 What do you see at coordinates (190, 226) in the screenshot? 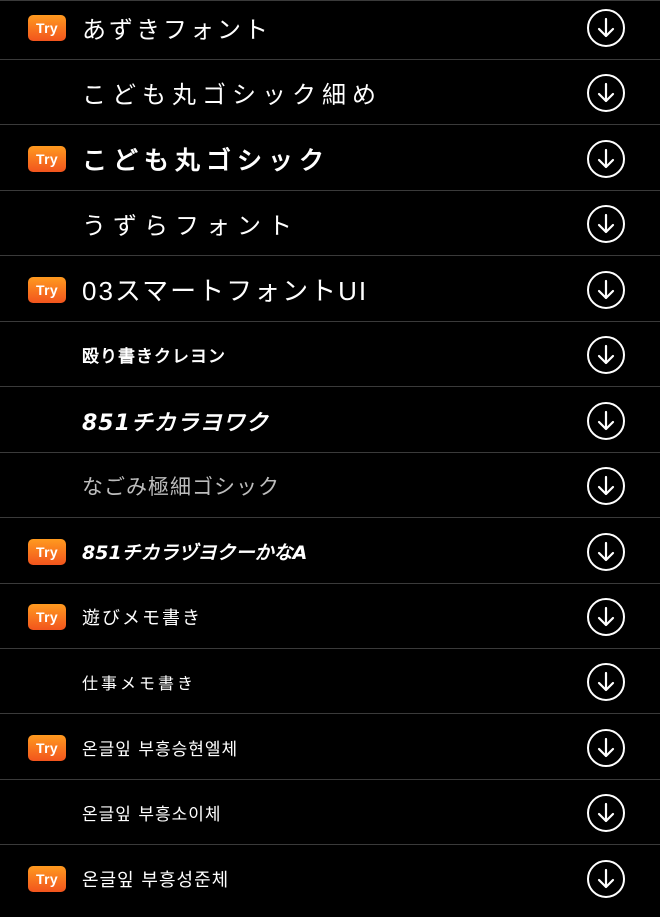
I see `font-name: うずらフォント` at bounding box center [190, 226].